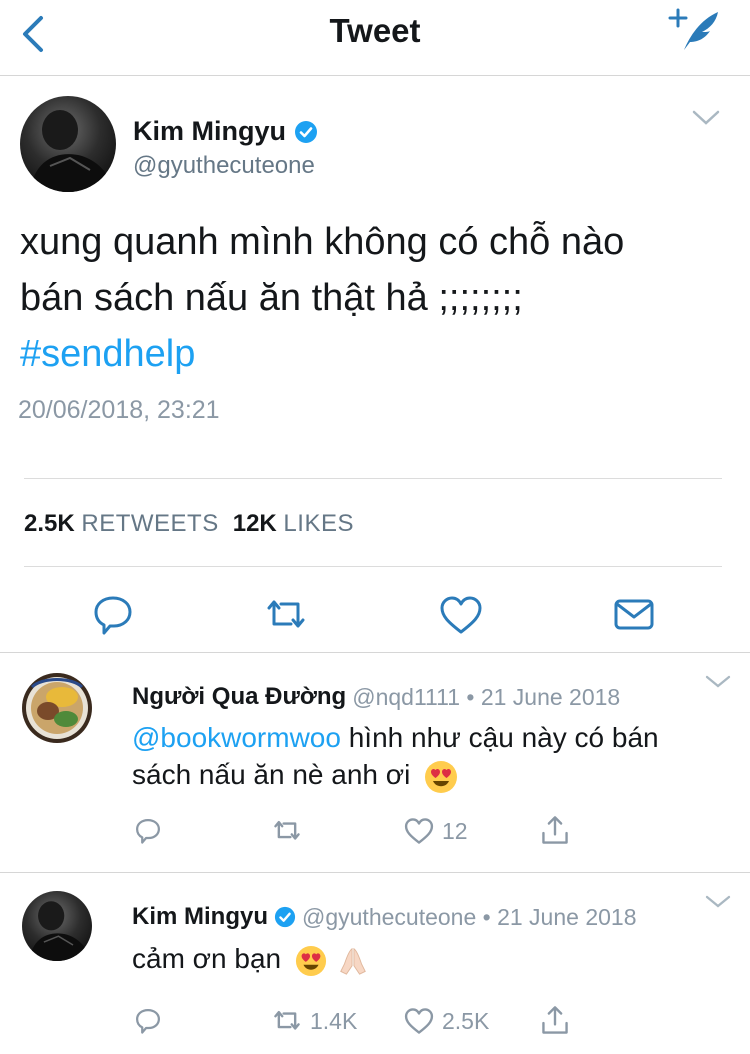 This screenshot has height=1054, width=750. What do you see at coordinates (271, 298) in the screenshot?
I see `tweet-text-line: bán sách nấu ăn thật hả ;;;;;;;;` at bounding box center [271, 298].